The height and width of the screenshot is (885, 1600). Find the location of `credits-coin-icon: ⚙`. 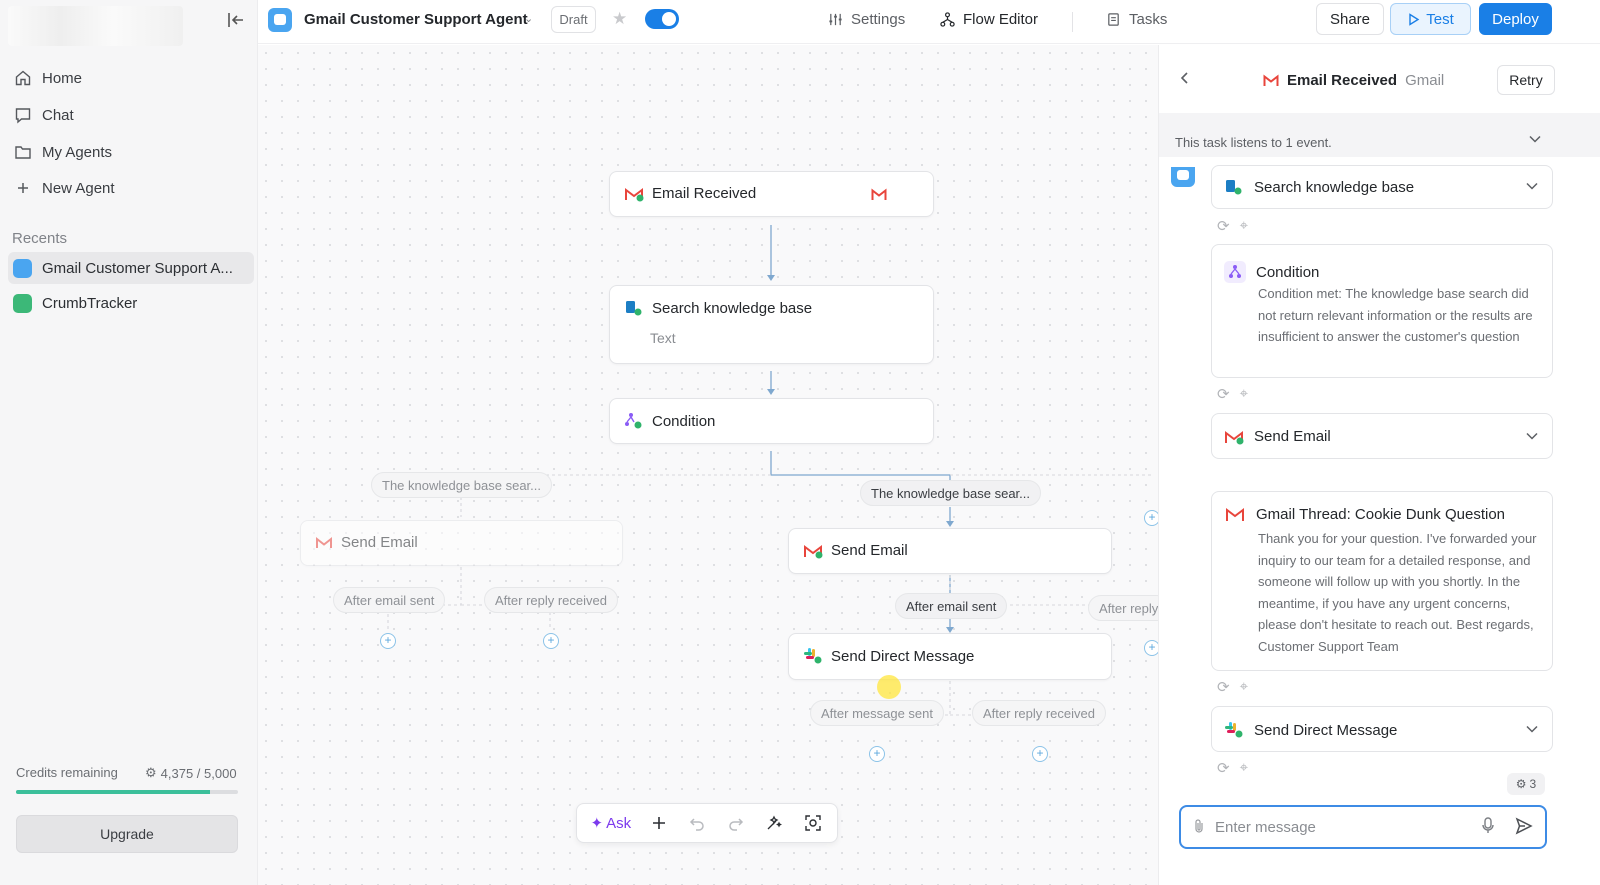

credits-coin-icon: ⚙ is located at coordinates (151, 772).